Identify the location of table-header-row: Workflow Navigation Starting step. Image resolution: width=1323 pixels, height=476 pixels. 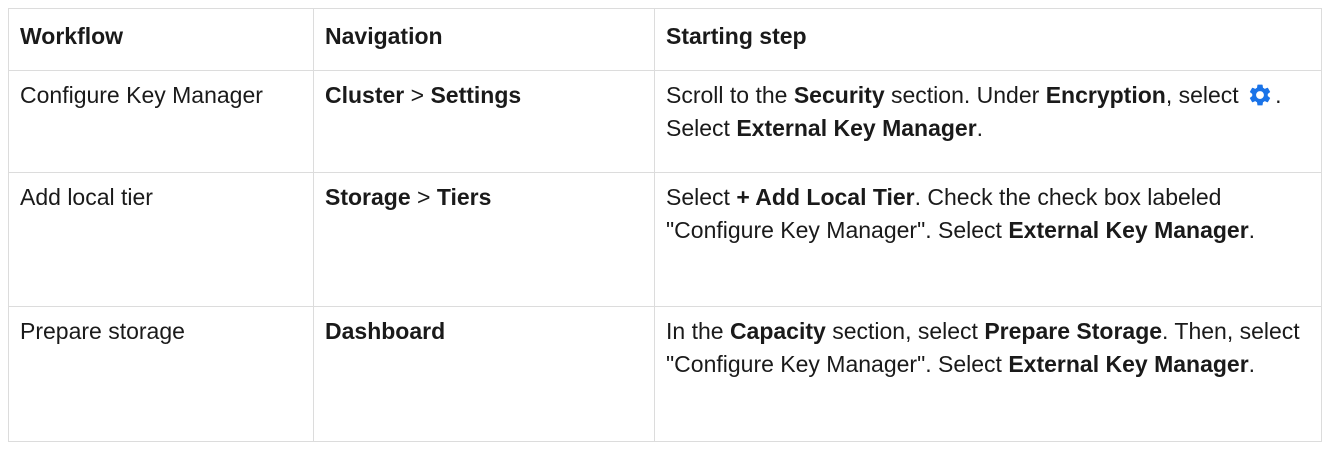
(665, 39).